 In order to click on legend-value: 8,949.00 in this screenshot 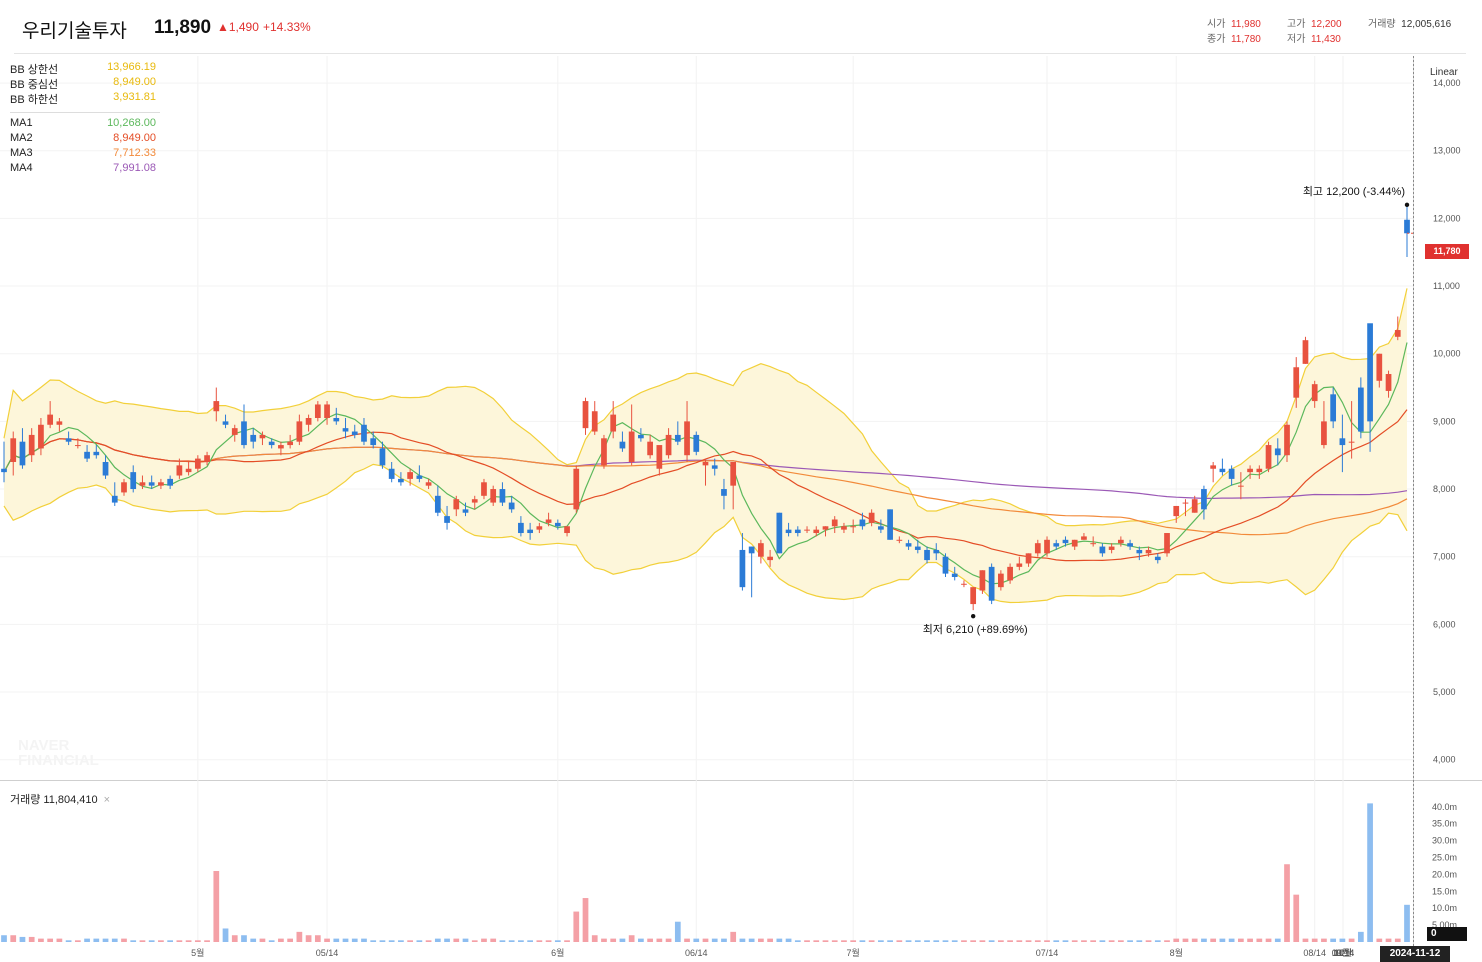, I will do `click(134, 138)`.